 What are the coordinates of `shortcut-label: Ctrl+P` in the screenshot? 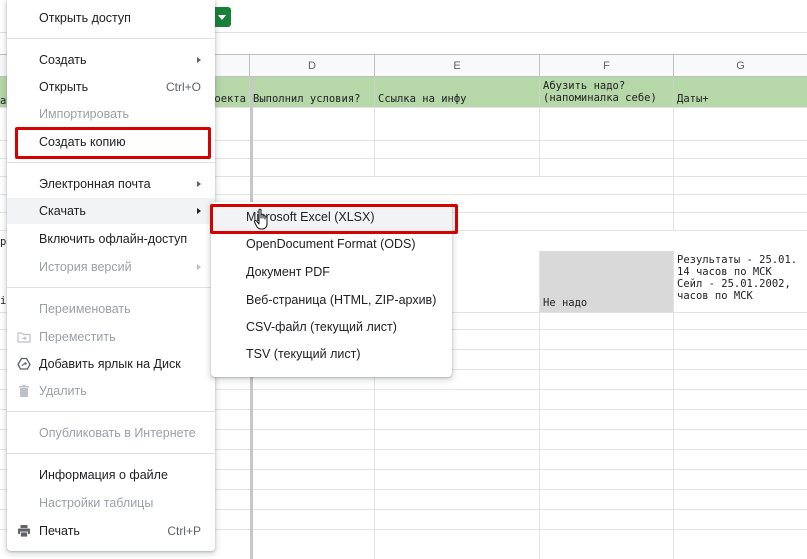 It's located at (184, 531).